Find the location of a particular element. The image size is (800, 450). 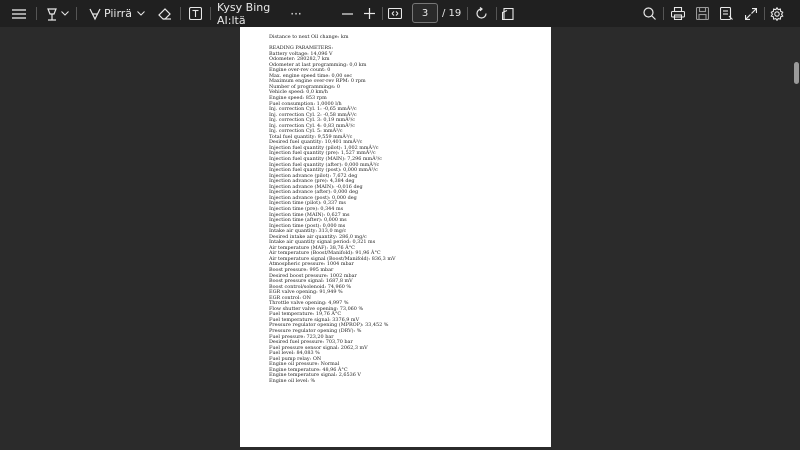

page-total: / 19 is located at coordinates (452, 13).